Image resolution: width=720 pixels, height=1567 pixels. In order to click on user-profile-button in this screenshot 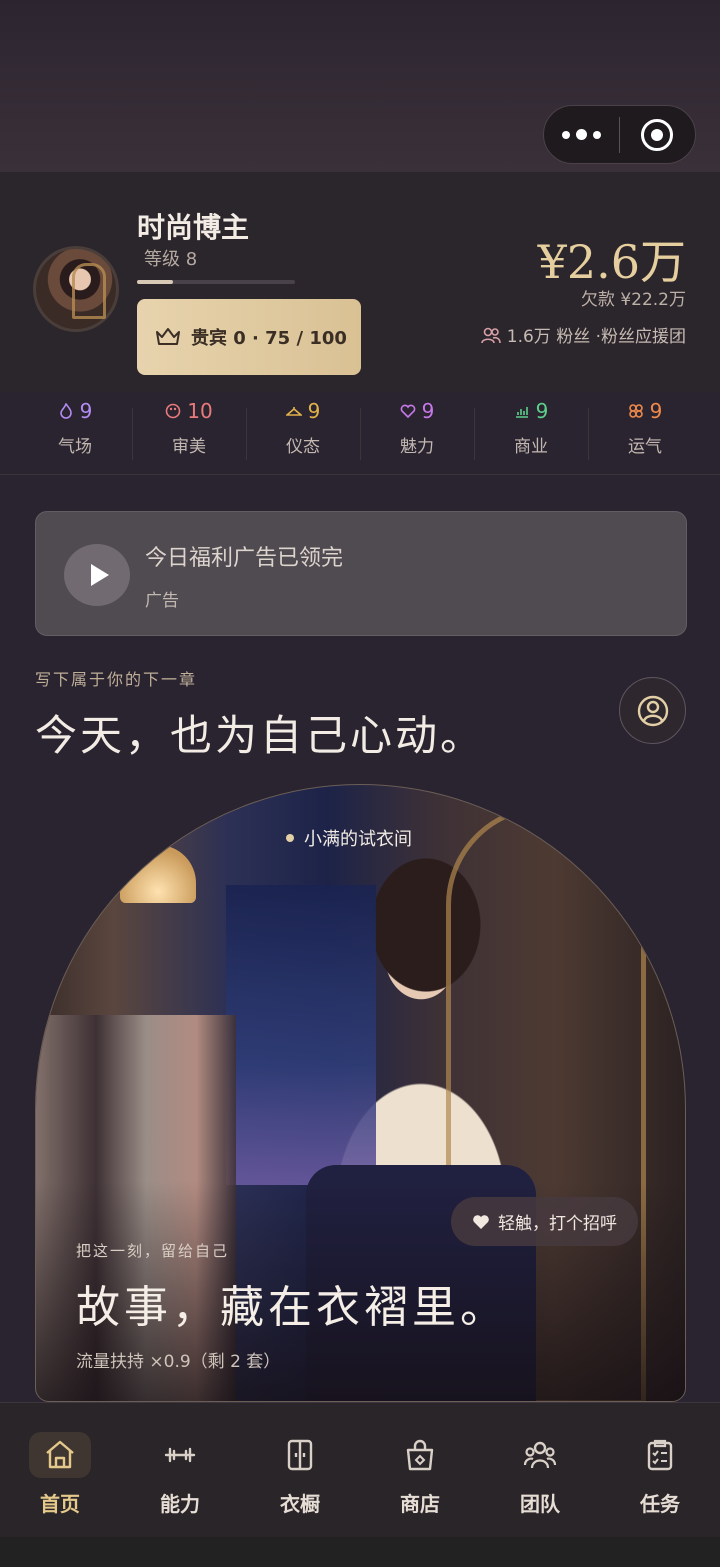, I will do `click(652, 710)`.